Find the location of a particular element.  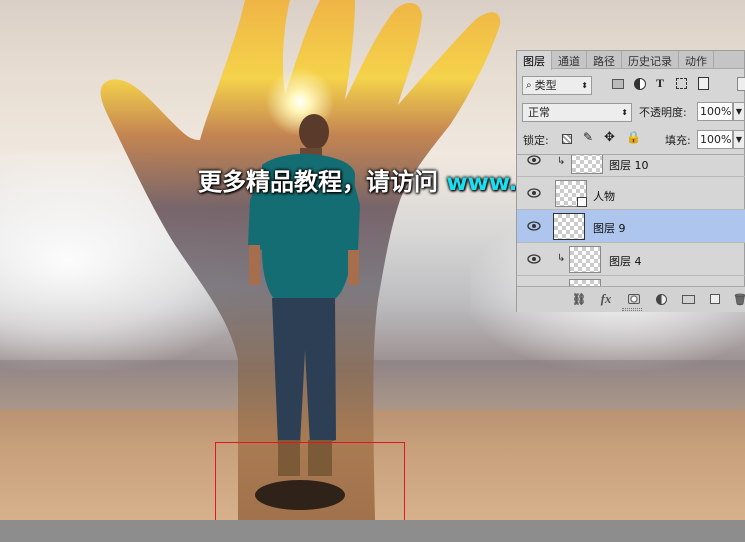

filter-toggle-icon is located at coordinates (741, 84).